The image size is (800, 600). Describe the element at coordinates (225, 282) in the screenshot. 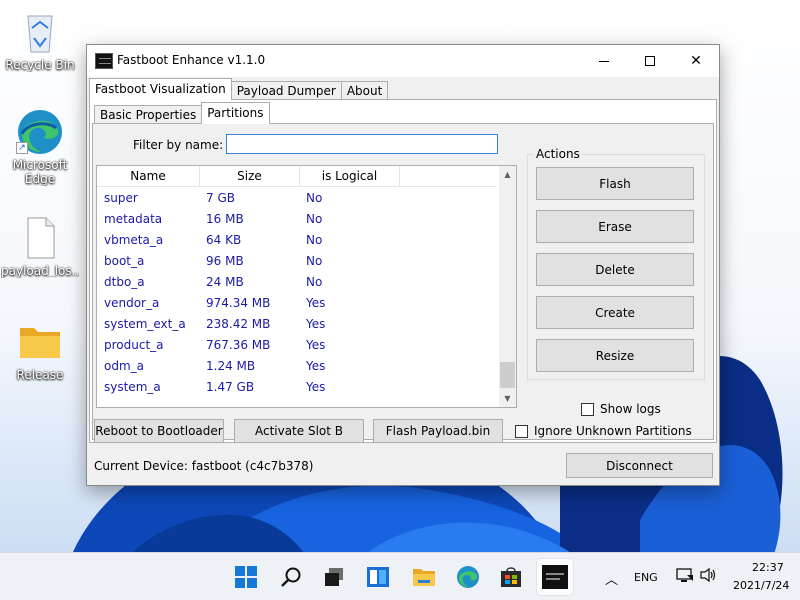

I see `cell-size: 24 MB` at that location.